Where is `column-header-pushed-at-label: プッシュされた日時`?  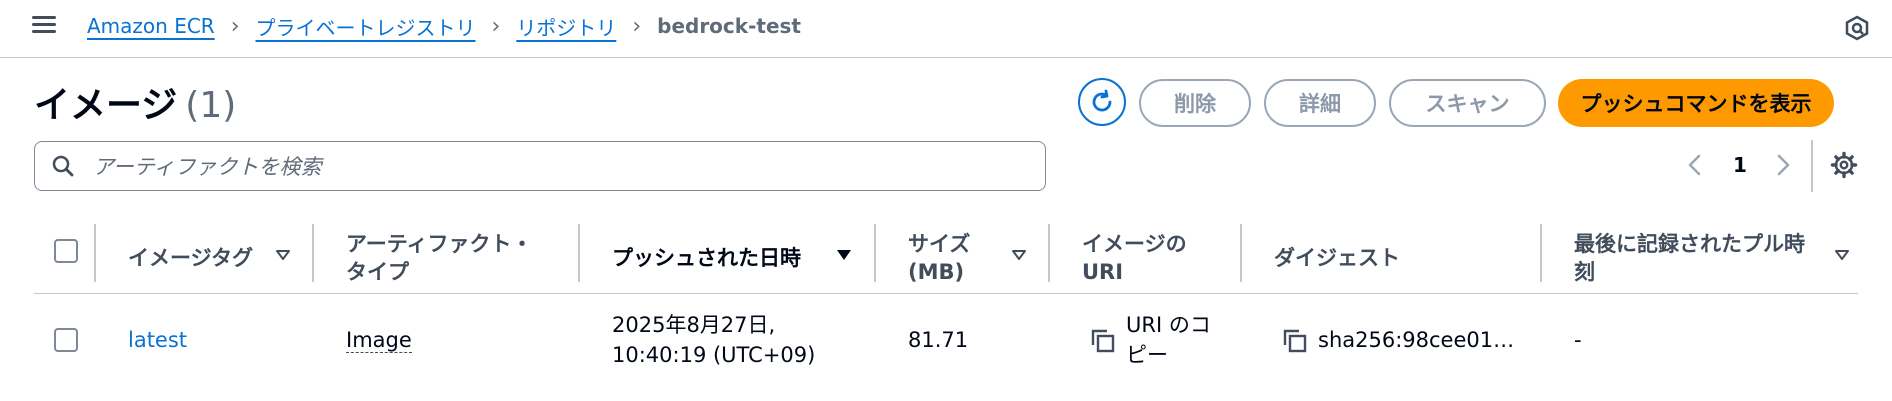
column-header-pushed-at-label: プッシュされた日時 is located at coordinates (706, 258).